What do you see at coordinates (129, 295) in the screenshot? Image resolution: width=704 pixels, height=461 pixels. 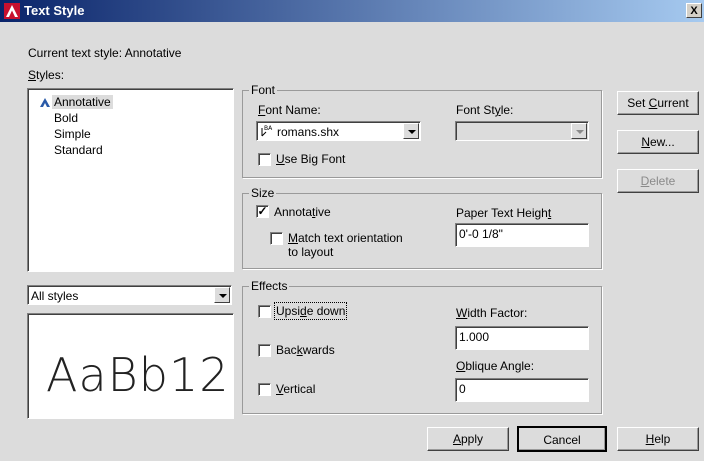 I see `styles-filter-dropdown: All styles` at bounding box center [129, 295].